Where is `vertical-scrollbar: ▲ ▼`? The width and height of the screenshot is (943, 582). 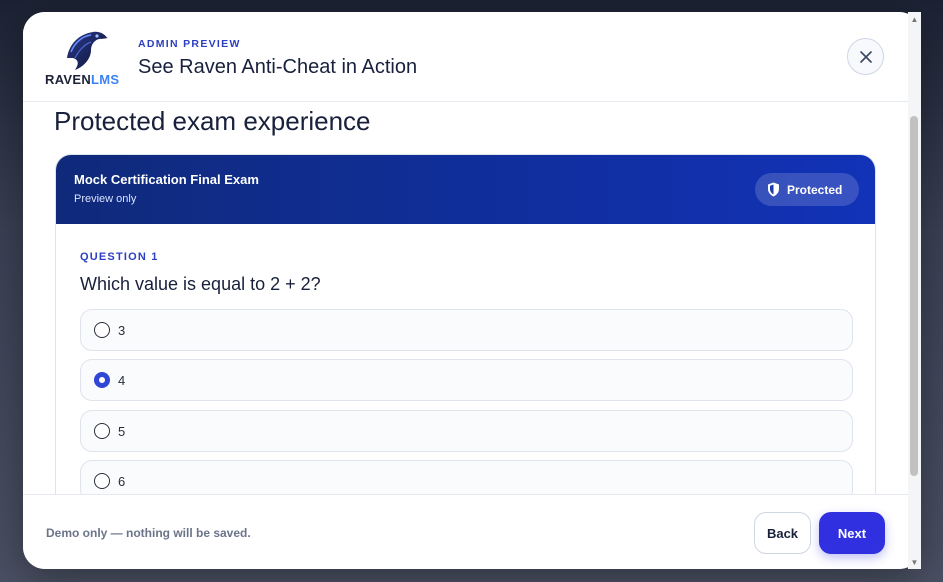
vertical-scrollbar: ▲ ▼ is located at coordinates (914, 290).